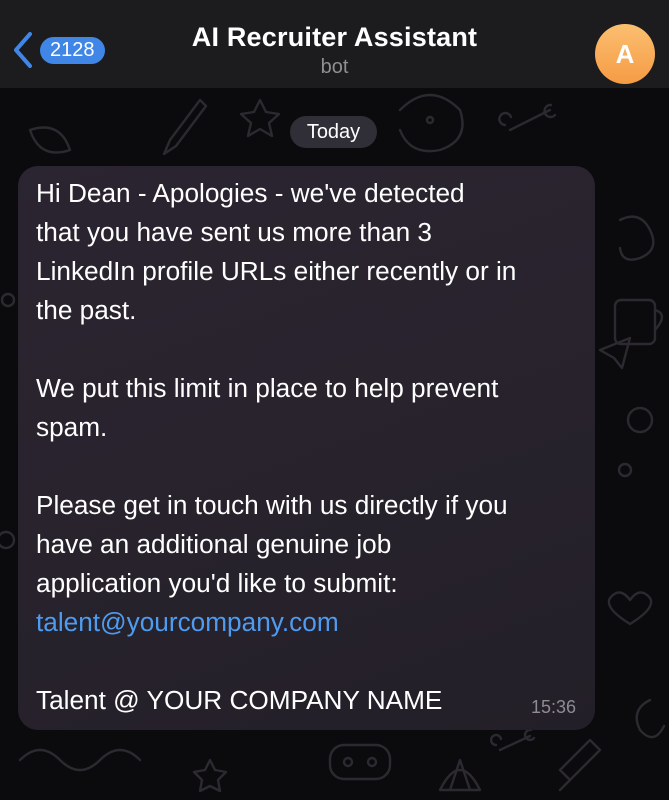 This screenshot has width=669, height=800. What do you see at coordinates (630, 608) in the screenshot?
I see `doodle-heart-icon` at bounding box center [630, 608].